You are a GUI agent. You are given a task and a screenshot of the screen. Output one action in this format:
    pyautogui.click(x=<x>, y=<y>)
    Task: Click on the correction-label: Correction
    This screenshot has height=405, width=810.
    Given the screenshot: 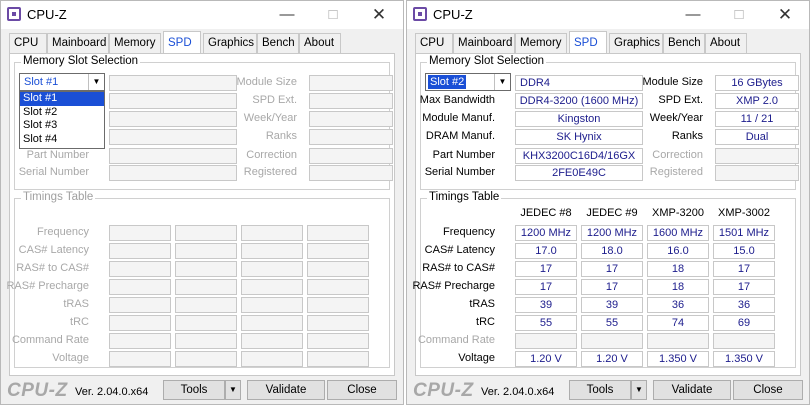 What is the action you would take?
    pyautogui.click(x=677, y=155)
    